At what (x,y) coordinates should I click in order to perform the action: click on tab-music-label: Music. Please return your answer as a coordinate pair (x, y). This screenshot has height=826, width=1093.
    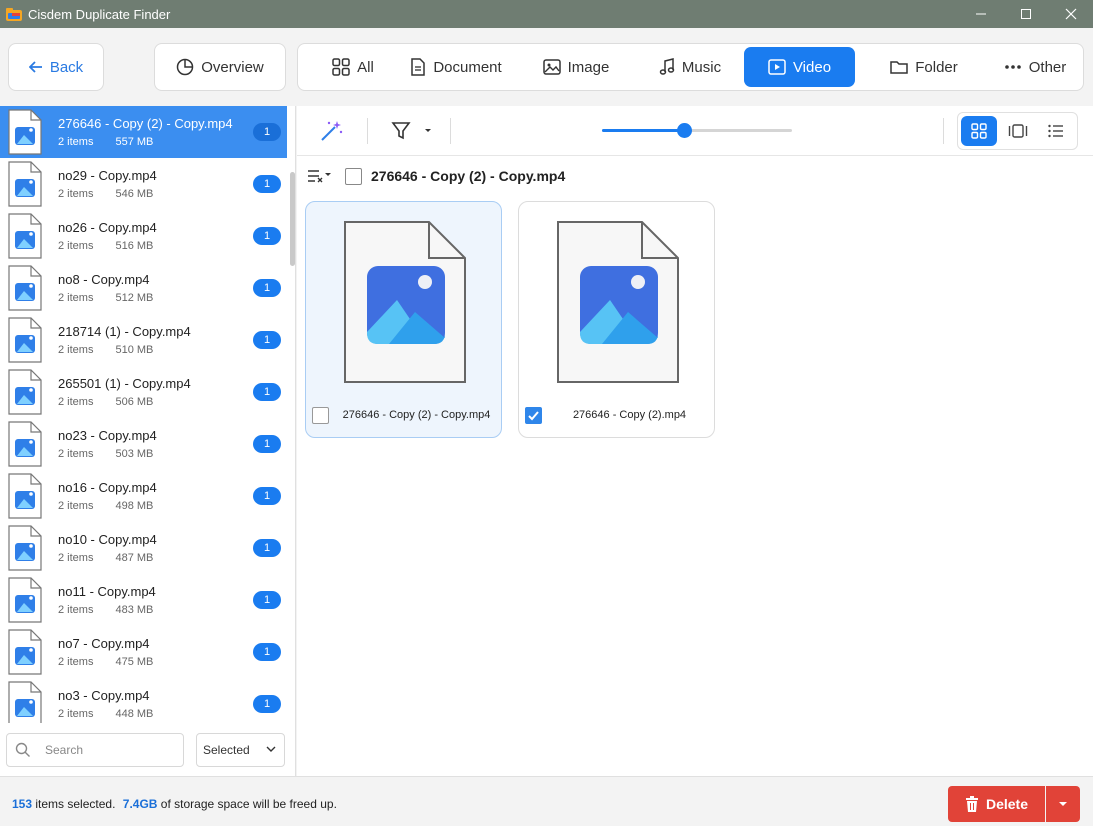
    Looking at the image, I should click on (701, 67).